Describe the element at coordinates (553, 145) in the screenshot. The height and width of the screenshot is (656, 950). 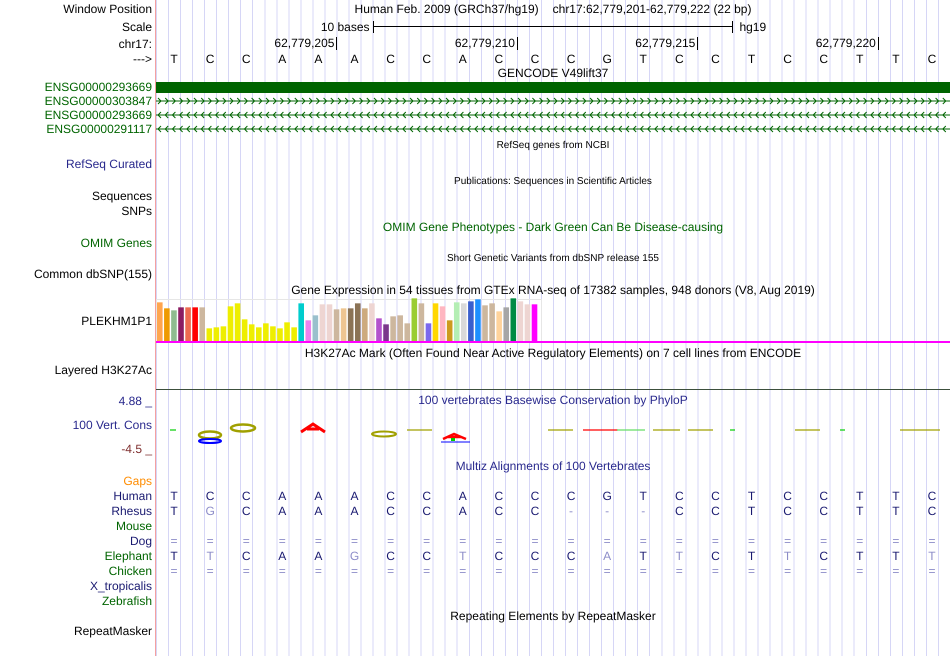
I see `track-title: RefSeq genes from NCBI` at that location.